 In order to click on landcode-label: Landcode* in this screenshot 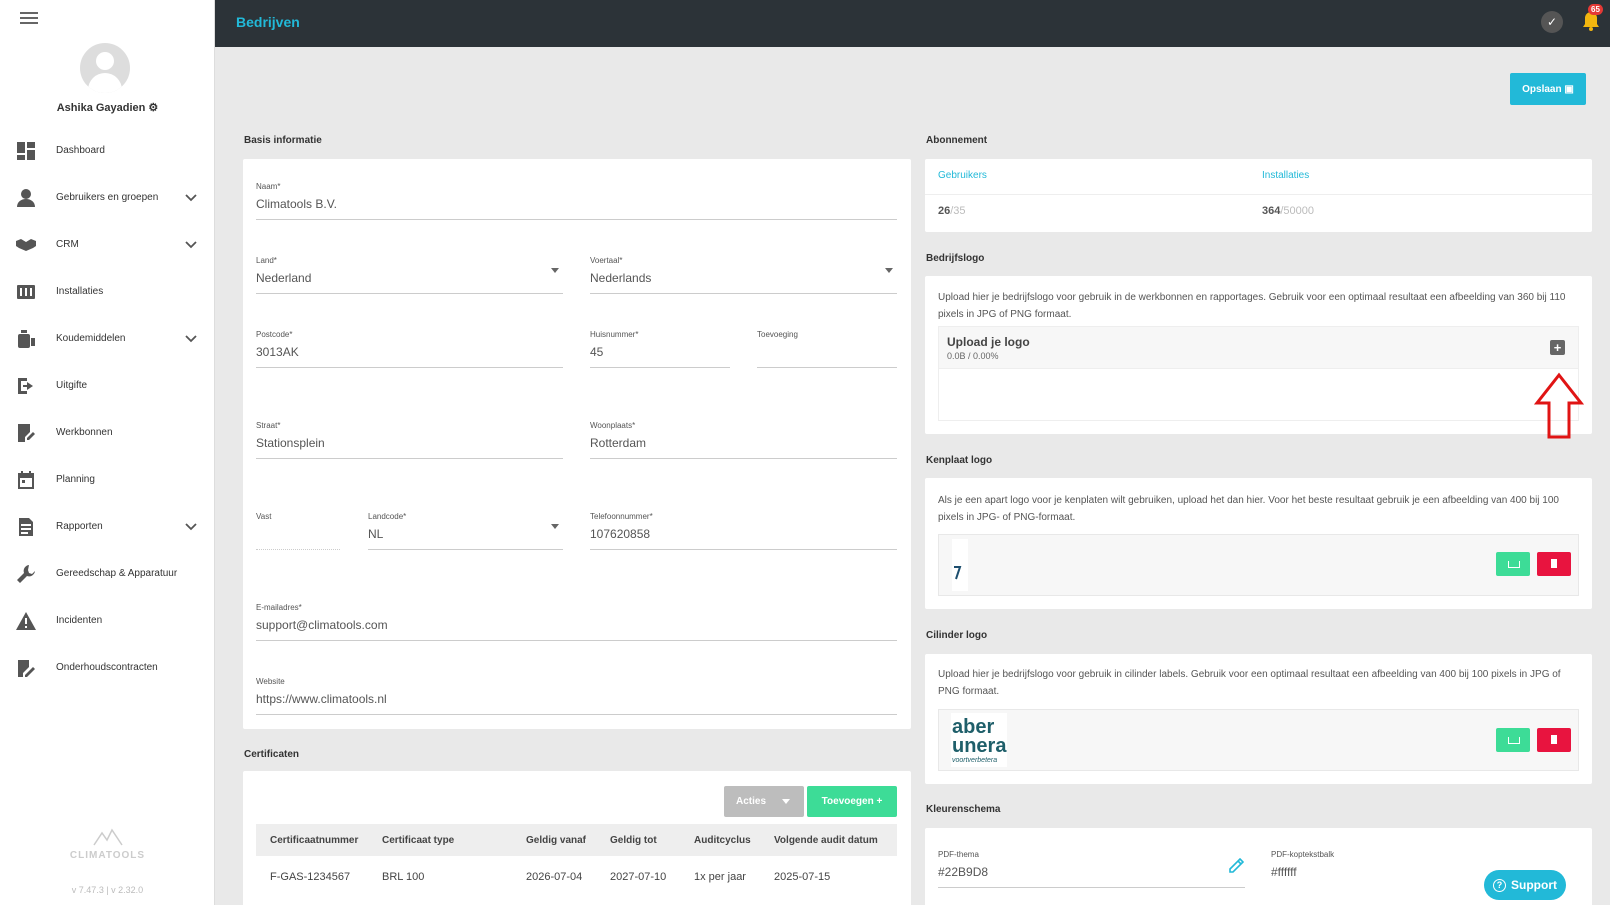, I will do `click(387, 516)`.